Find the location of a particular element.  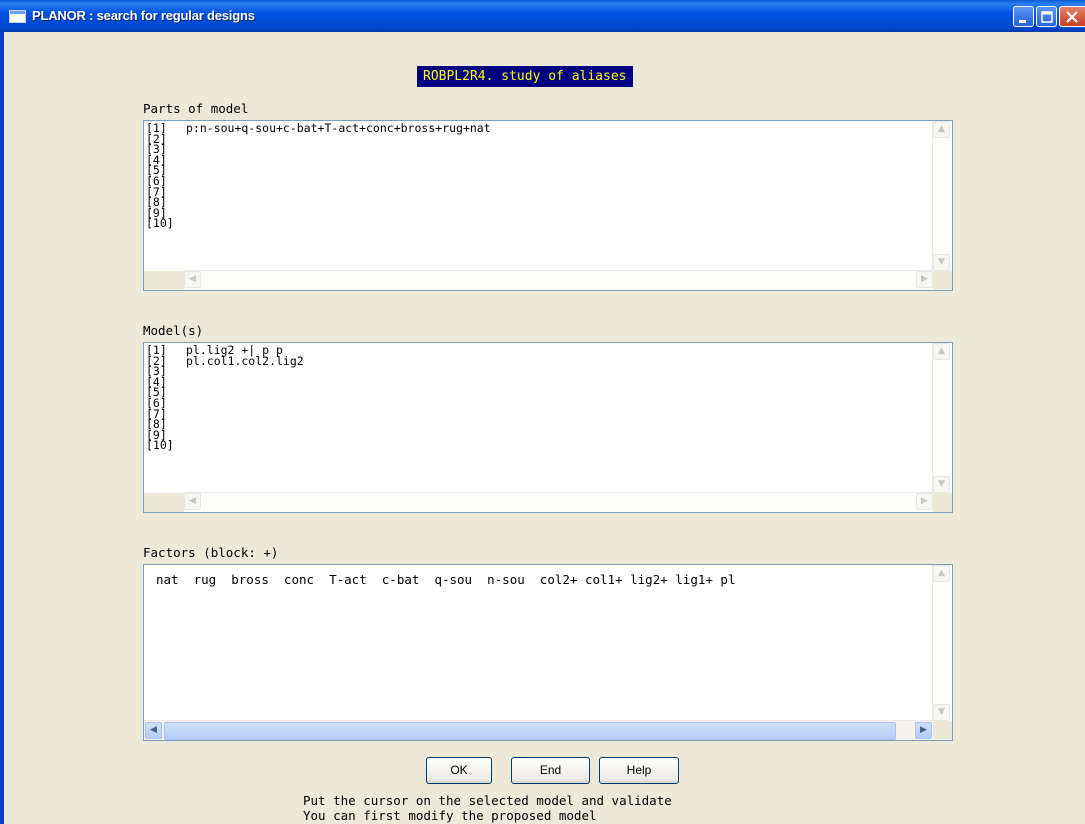

page-banner: ROBPL2R4. study of aliases is located at coordinates (525, 76).